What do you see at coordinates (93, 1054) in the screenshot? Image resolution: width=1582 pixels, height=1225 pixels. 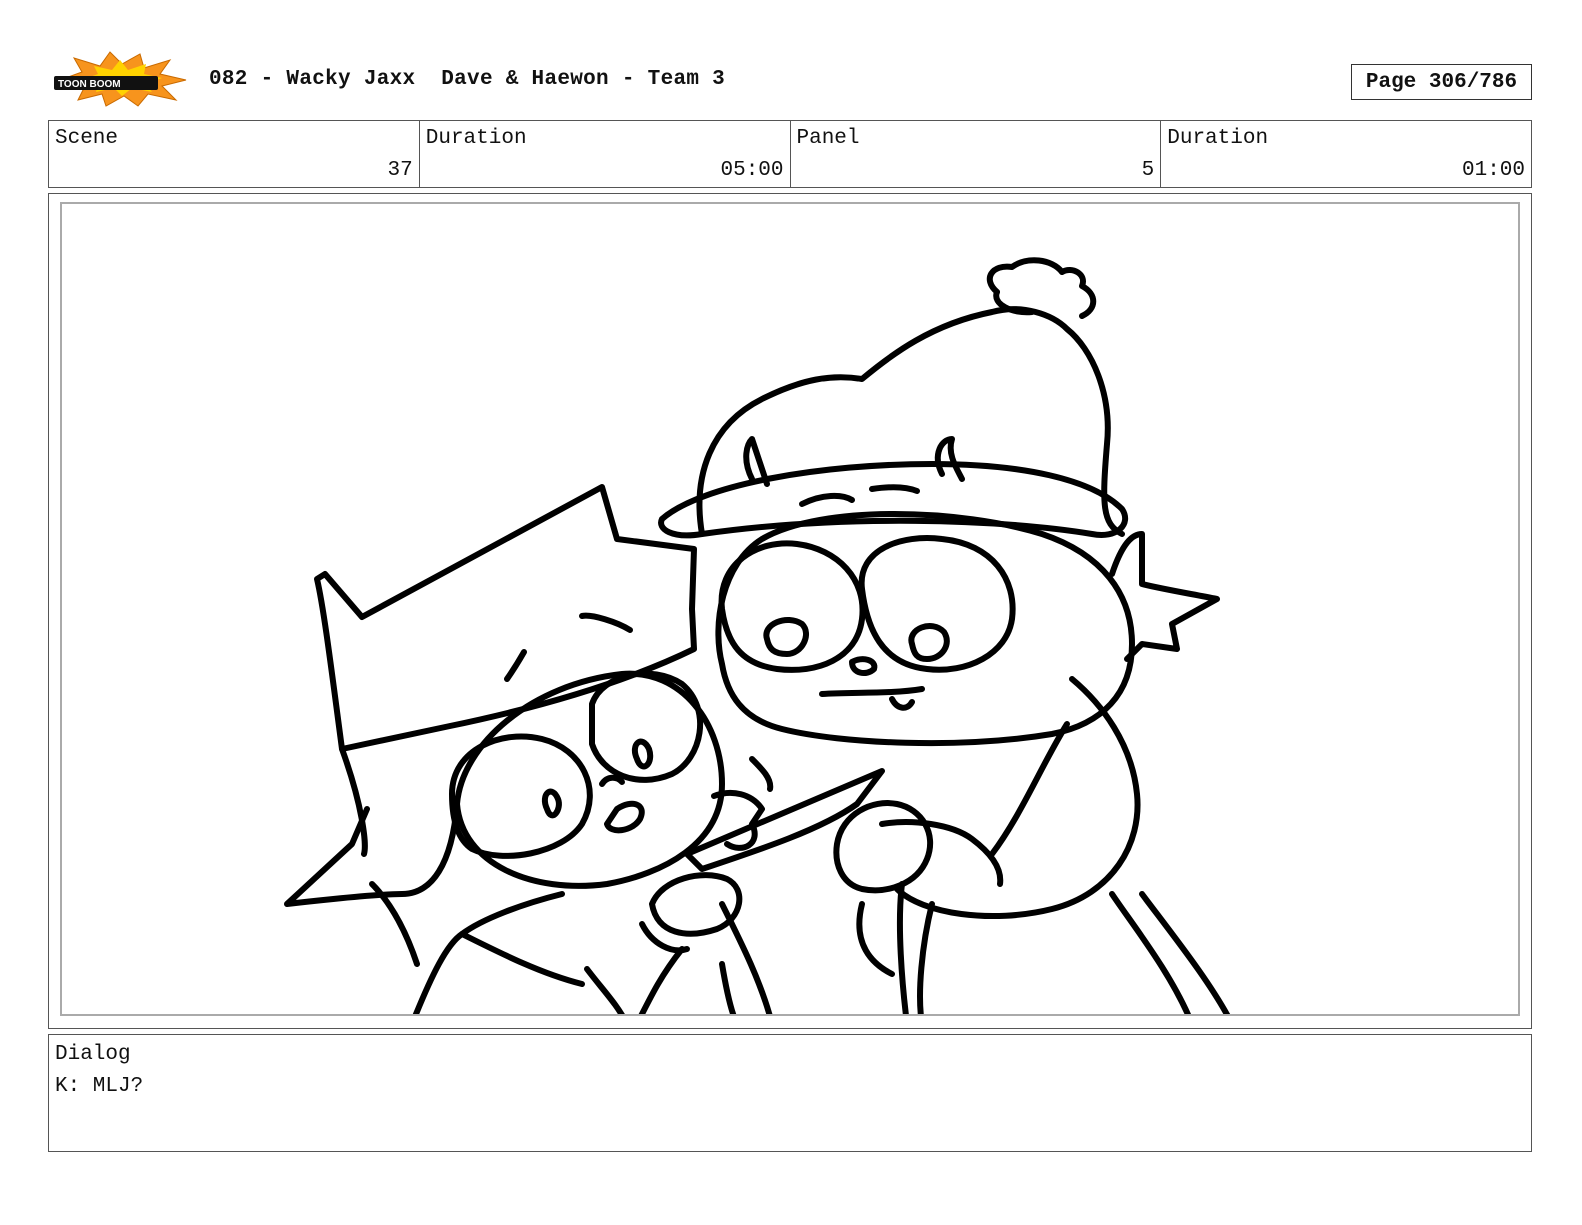 I see `dialog-label: Dialog` at bounding box center [93, 1054].